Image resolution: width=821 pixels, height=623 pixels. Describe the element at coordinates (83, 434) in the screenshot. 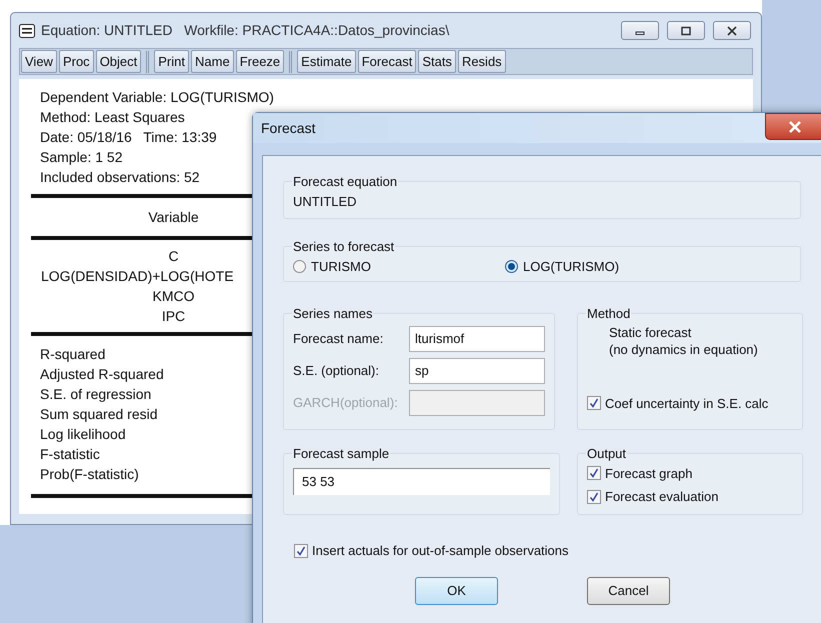

I see `statistic-label: Log likelihood` at that location.